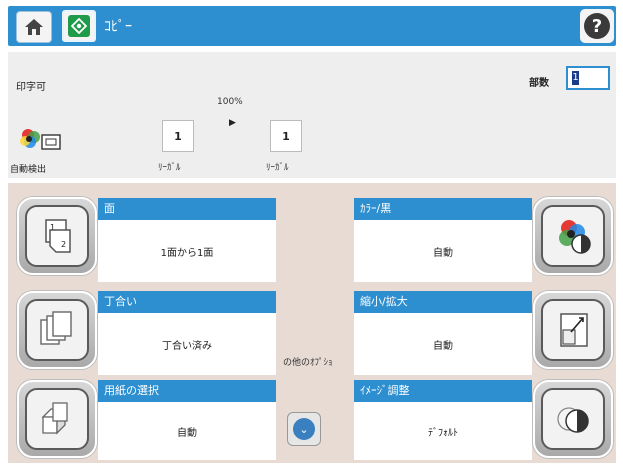  What do you see at coordinates (31, 87) in the screenshot?
I see `status-text: 印字可` at bounding box center [31, 87].